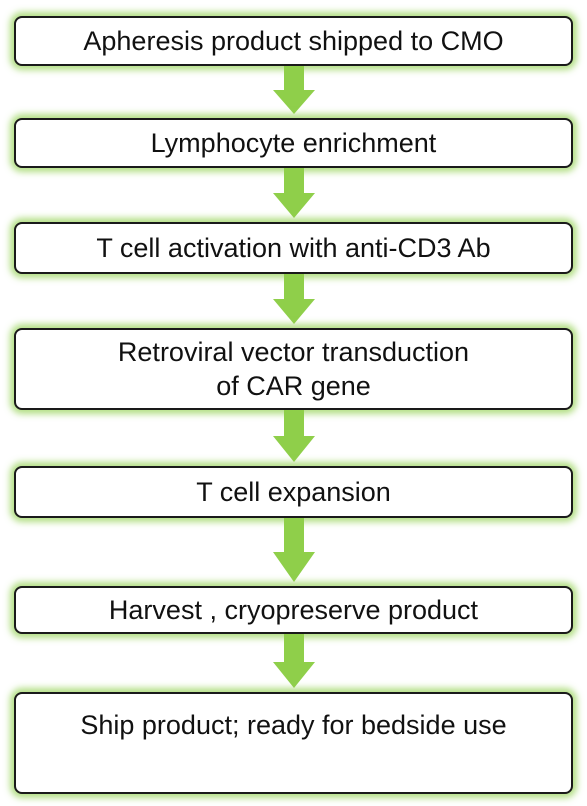  Describe the element at coordinates (293, 41) in the screenshot. I see `step-apheresis-shipped: Apheresis product shipped to CMO` at that location.